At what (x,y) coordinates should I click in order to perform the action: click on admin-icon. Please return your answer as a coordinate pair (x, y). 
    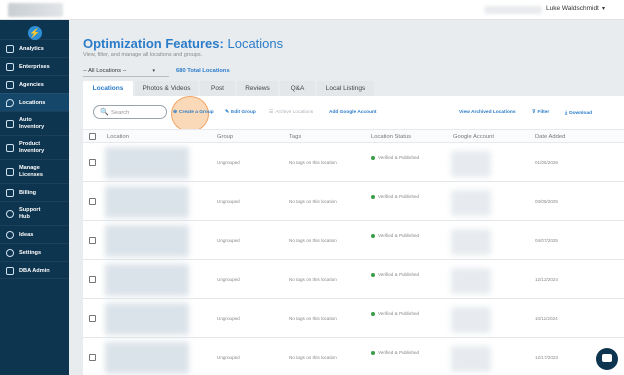
    Looking at the image, I should click on (10, 271).